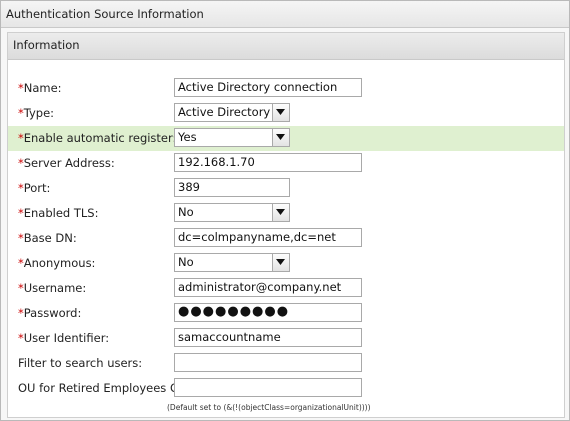 This screenshot has width=570, height=421. I want to click on tls-label: *Enabled TLS:, so click(58, 213).